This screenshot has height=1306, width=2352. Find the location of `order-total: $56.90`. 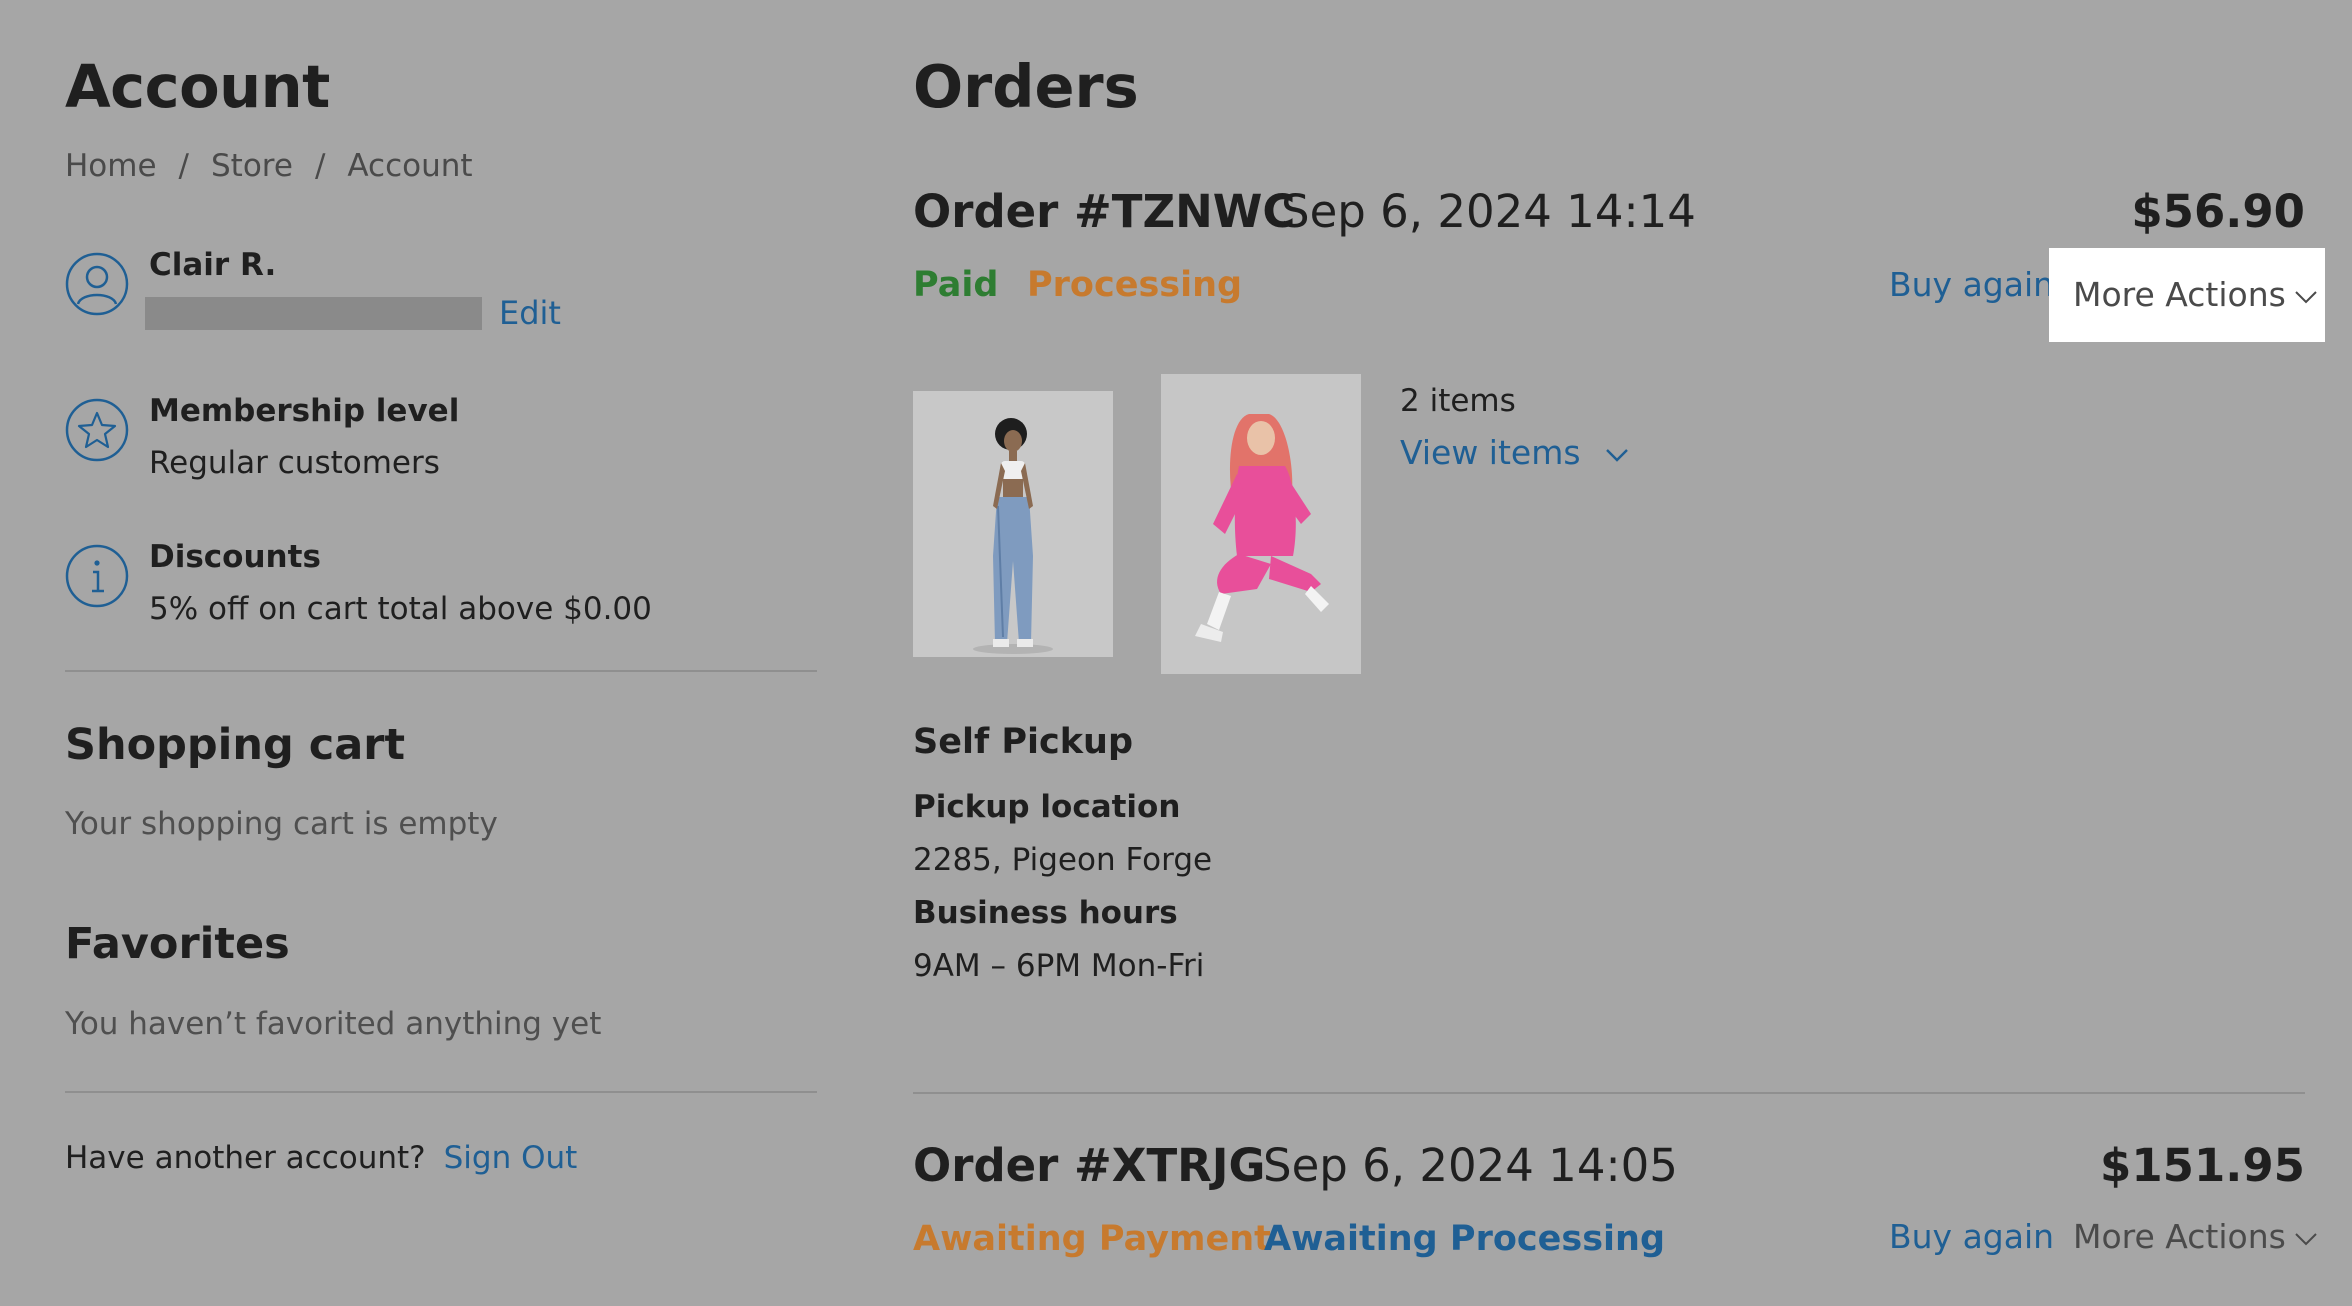

order-total: $56.90 is located at coordinates (2218, 211).